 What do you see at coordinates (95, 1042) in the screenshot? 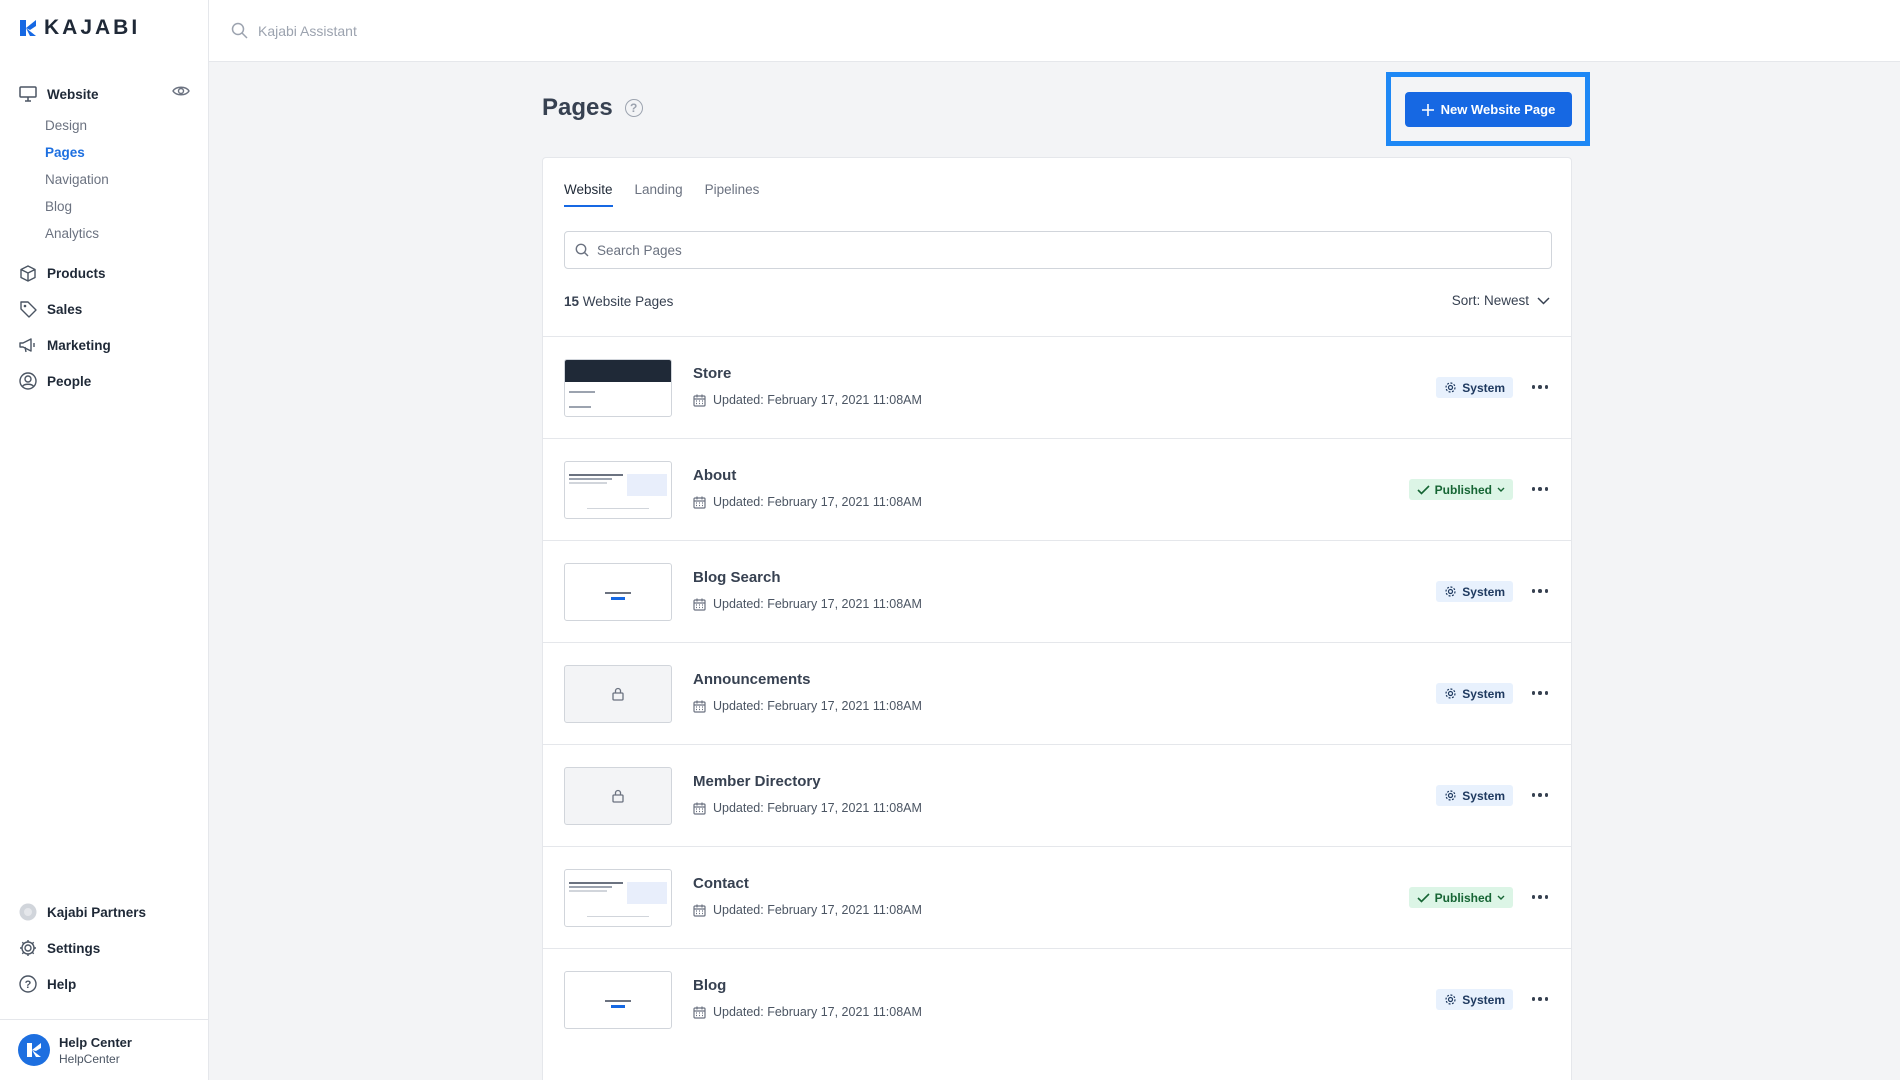
I see `help-center-title: Help Center` at bounding box center [95, 1042].